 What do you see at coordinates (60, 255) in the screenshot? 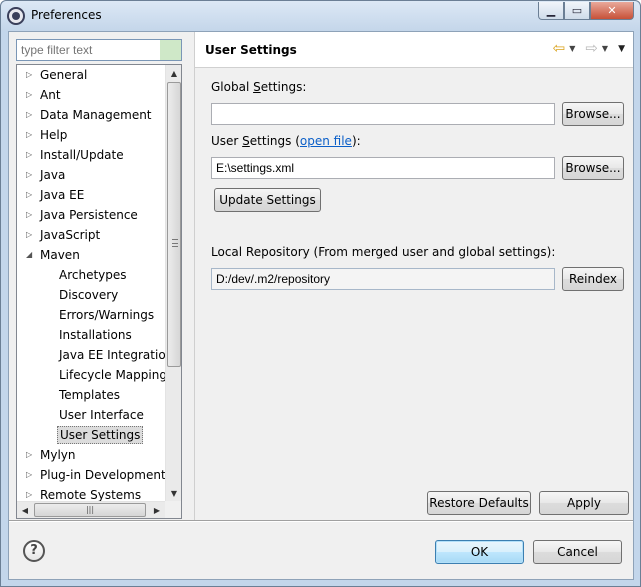
I see `tree-item-label: Maven` at bounding box center [60, 255].